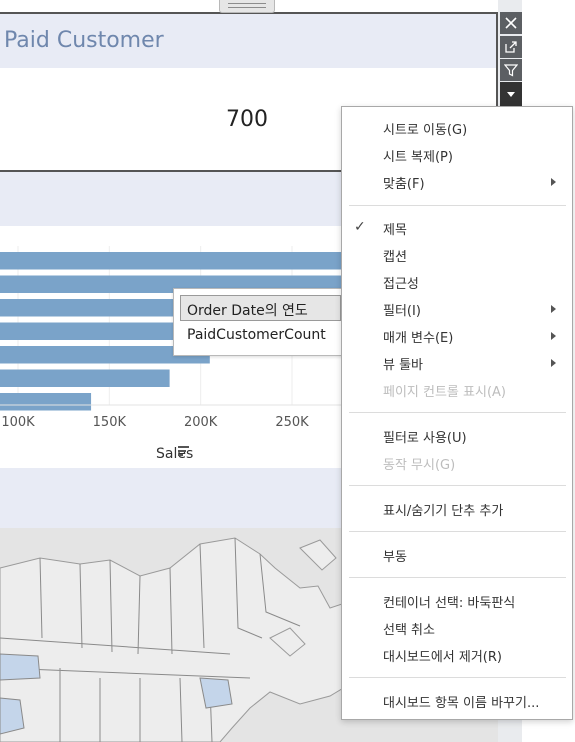  I want to click on more-options-button, so click(511, 94).